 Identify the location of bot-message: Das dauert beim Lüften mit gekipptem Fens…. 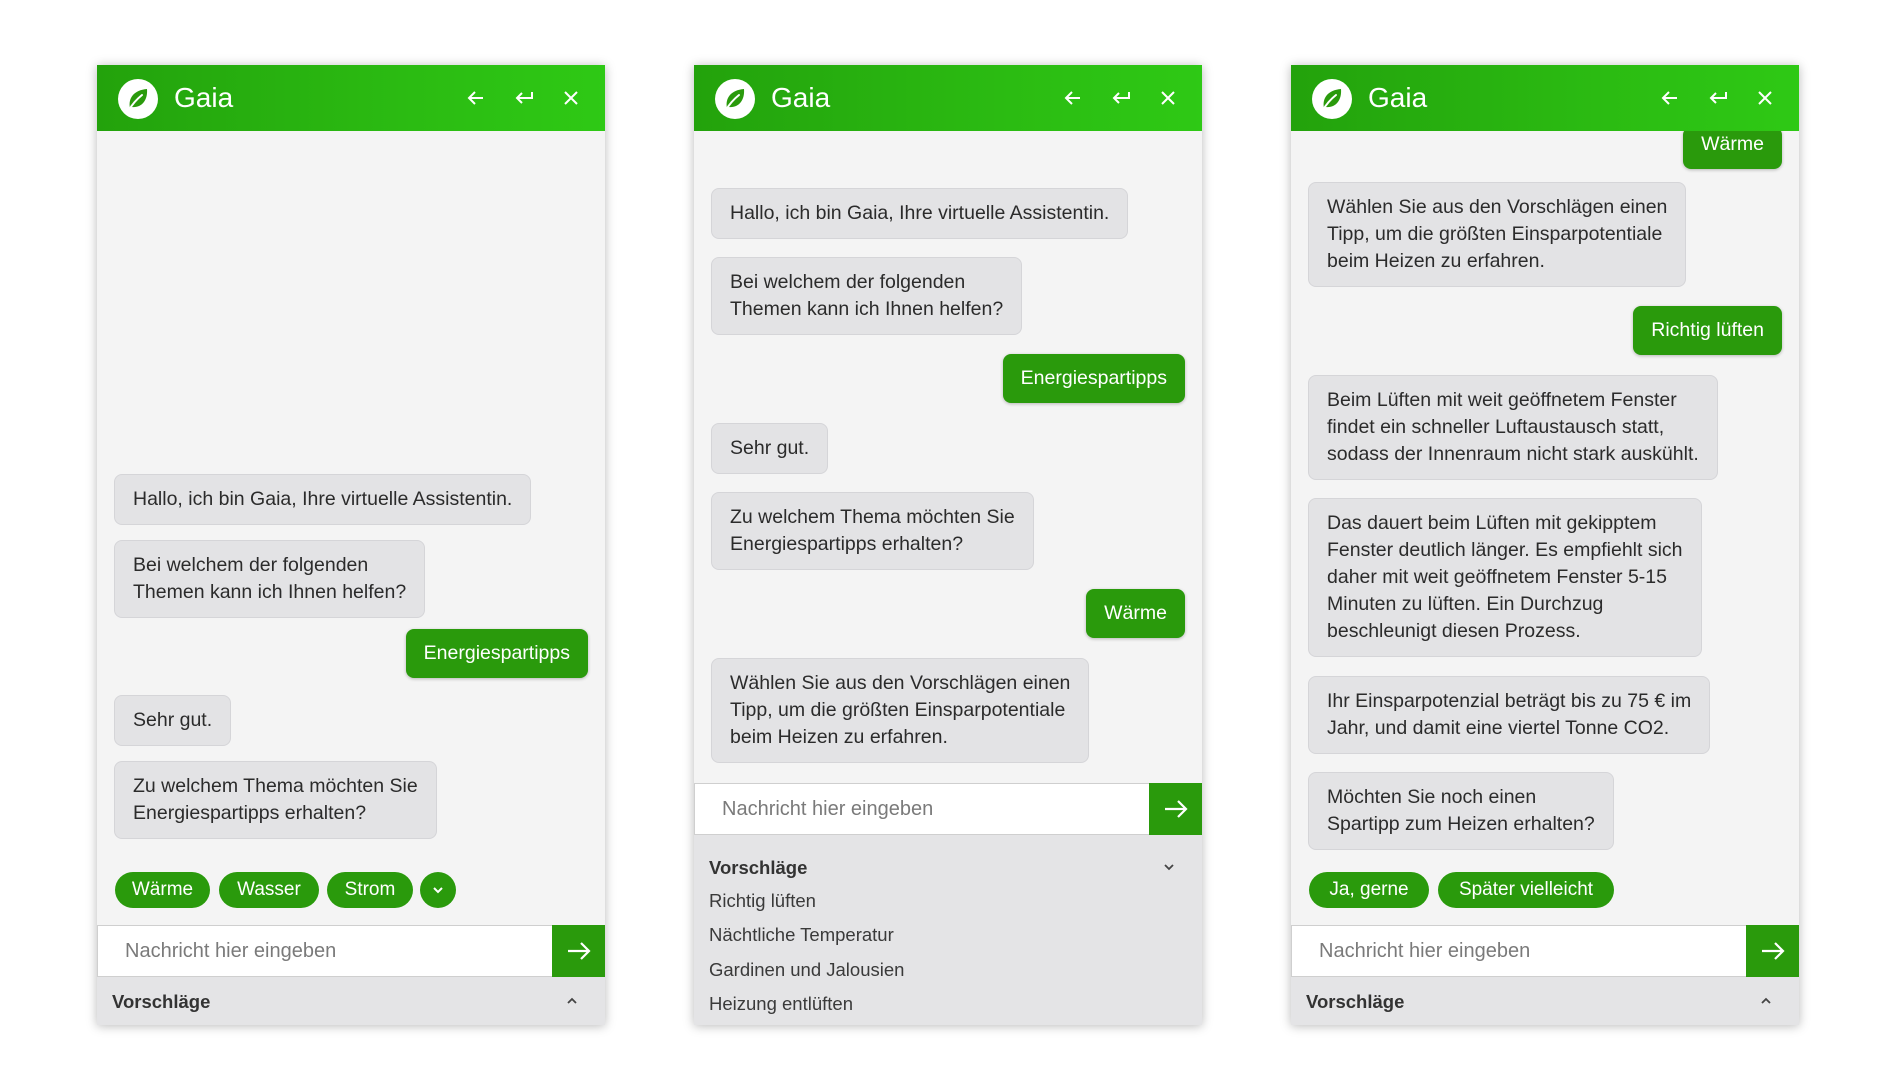
(1505, 577).